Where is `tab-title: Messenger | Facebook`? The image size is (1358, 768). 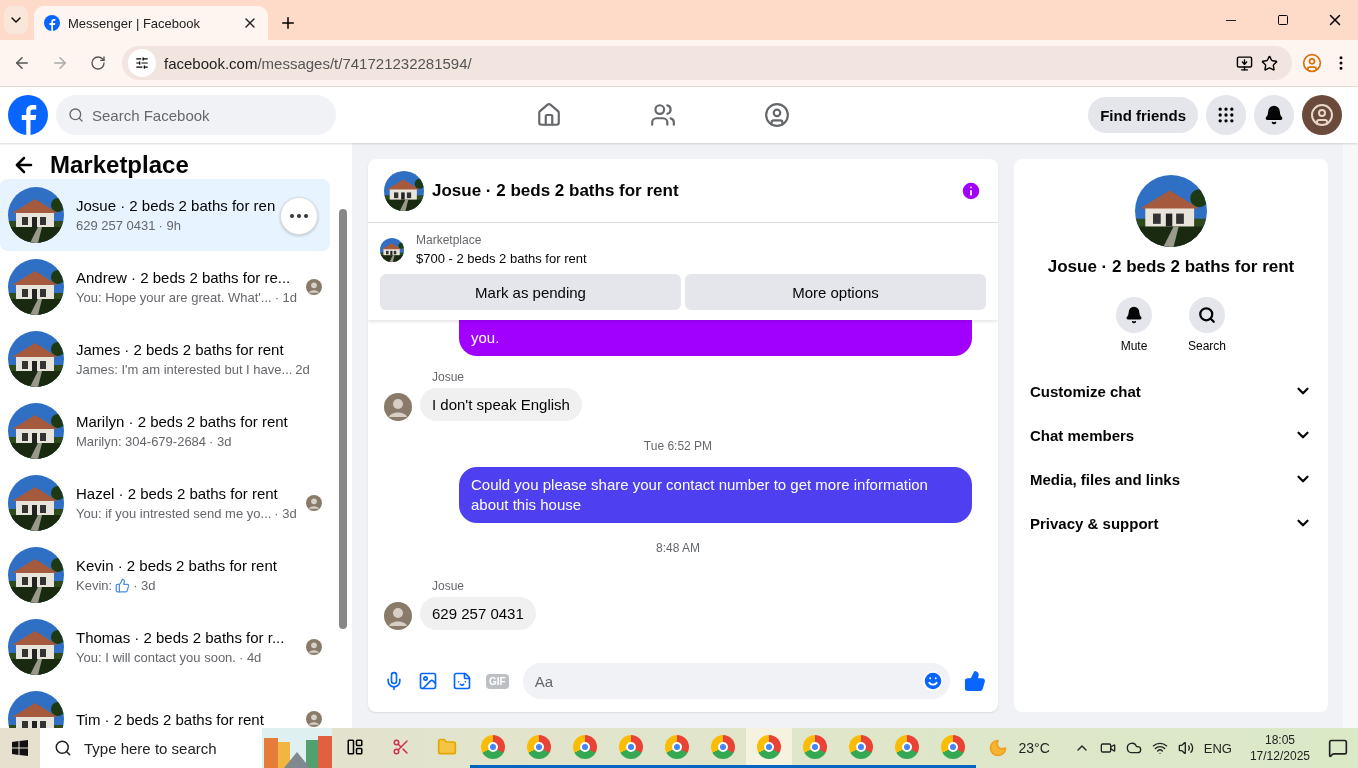
tab-title: Messenger | Facebook is located at coordinates (134, 23).